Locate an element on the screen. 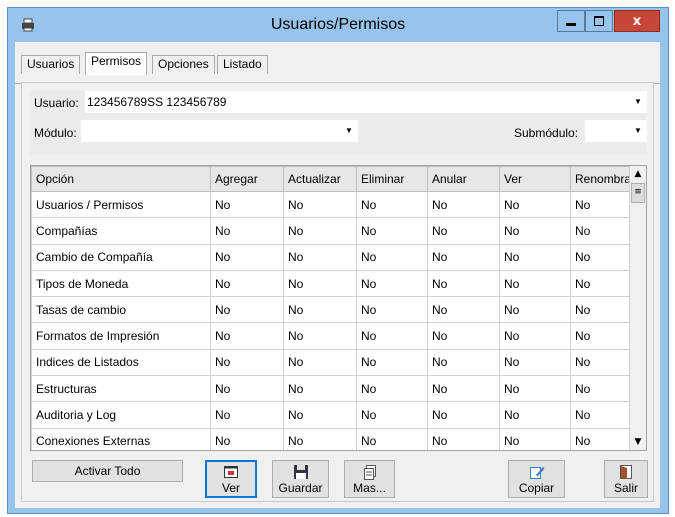 This screenshot has width=675, height=517. salir-button: Salir is located at coordinates (626, 479).